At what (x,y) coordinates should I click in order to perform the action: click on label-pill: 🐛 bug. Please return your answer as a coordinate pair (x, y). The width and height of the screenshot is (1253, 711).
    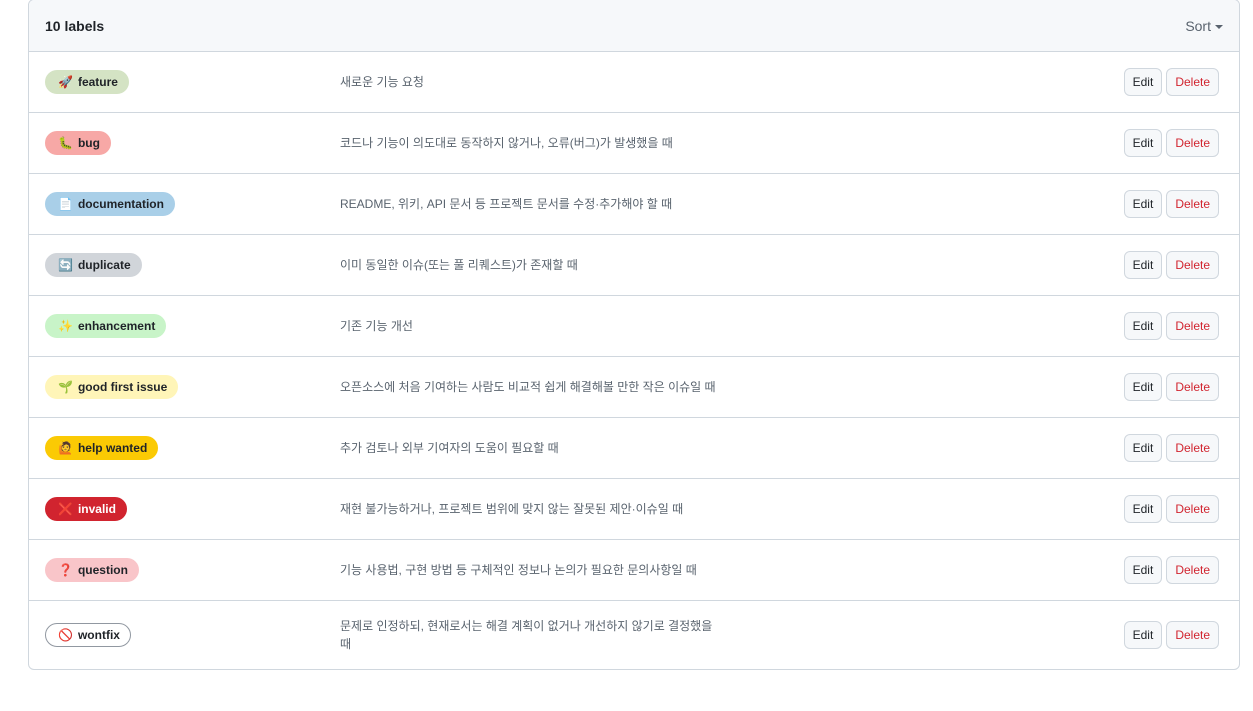
    Looking at the image, I should click on (78, 143).